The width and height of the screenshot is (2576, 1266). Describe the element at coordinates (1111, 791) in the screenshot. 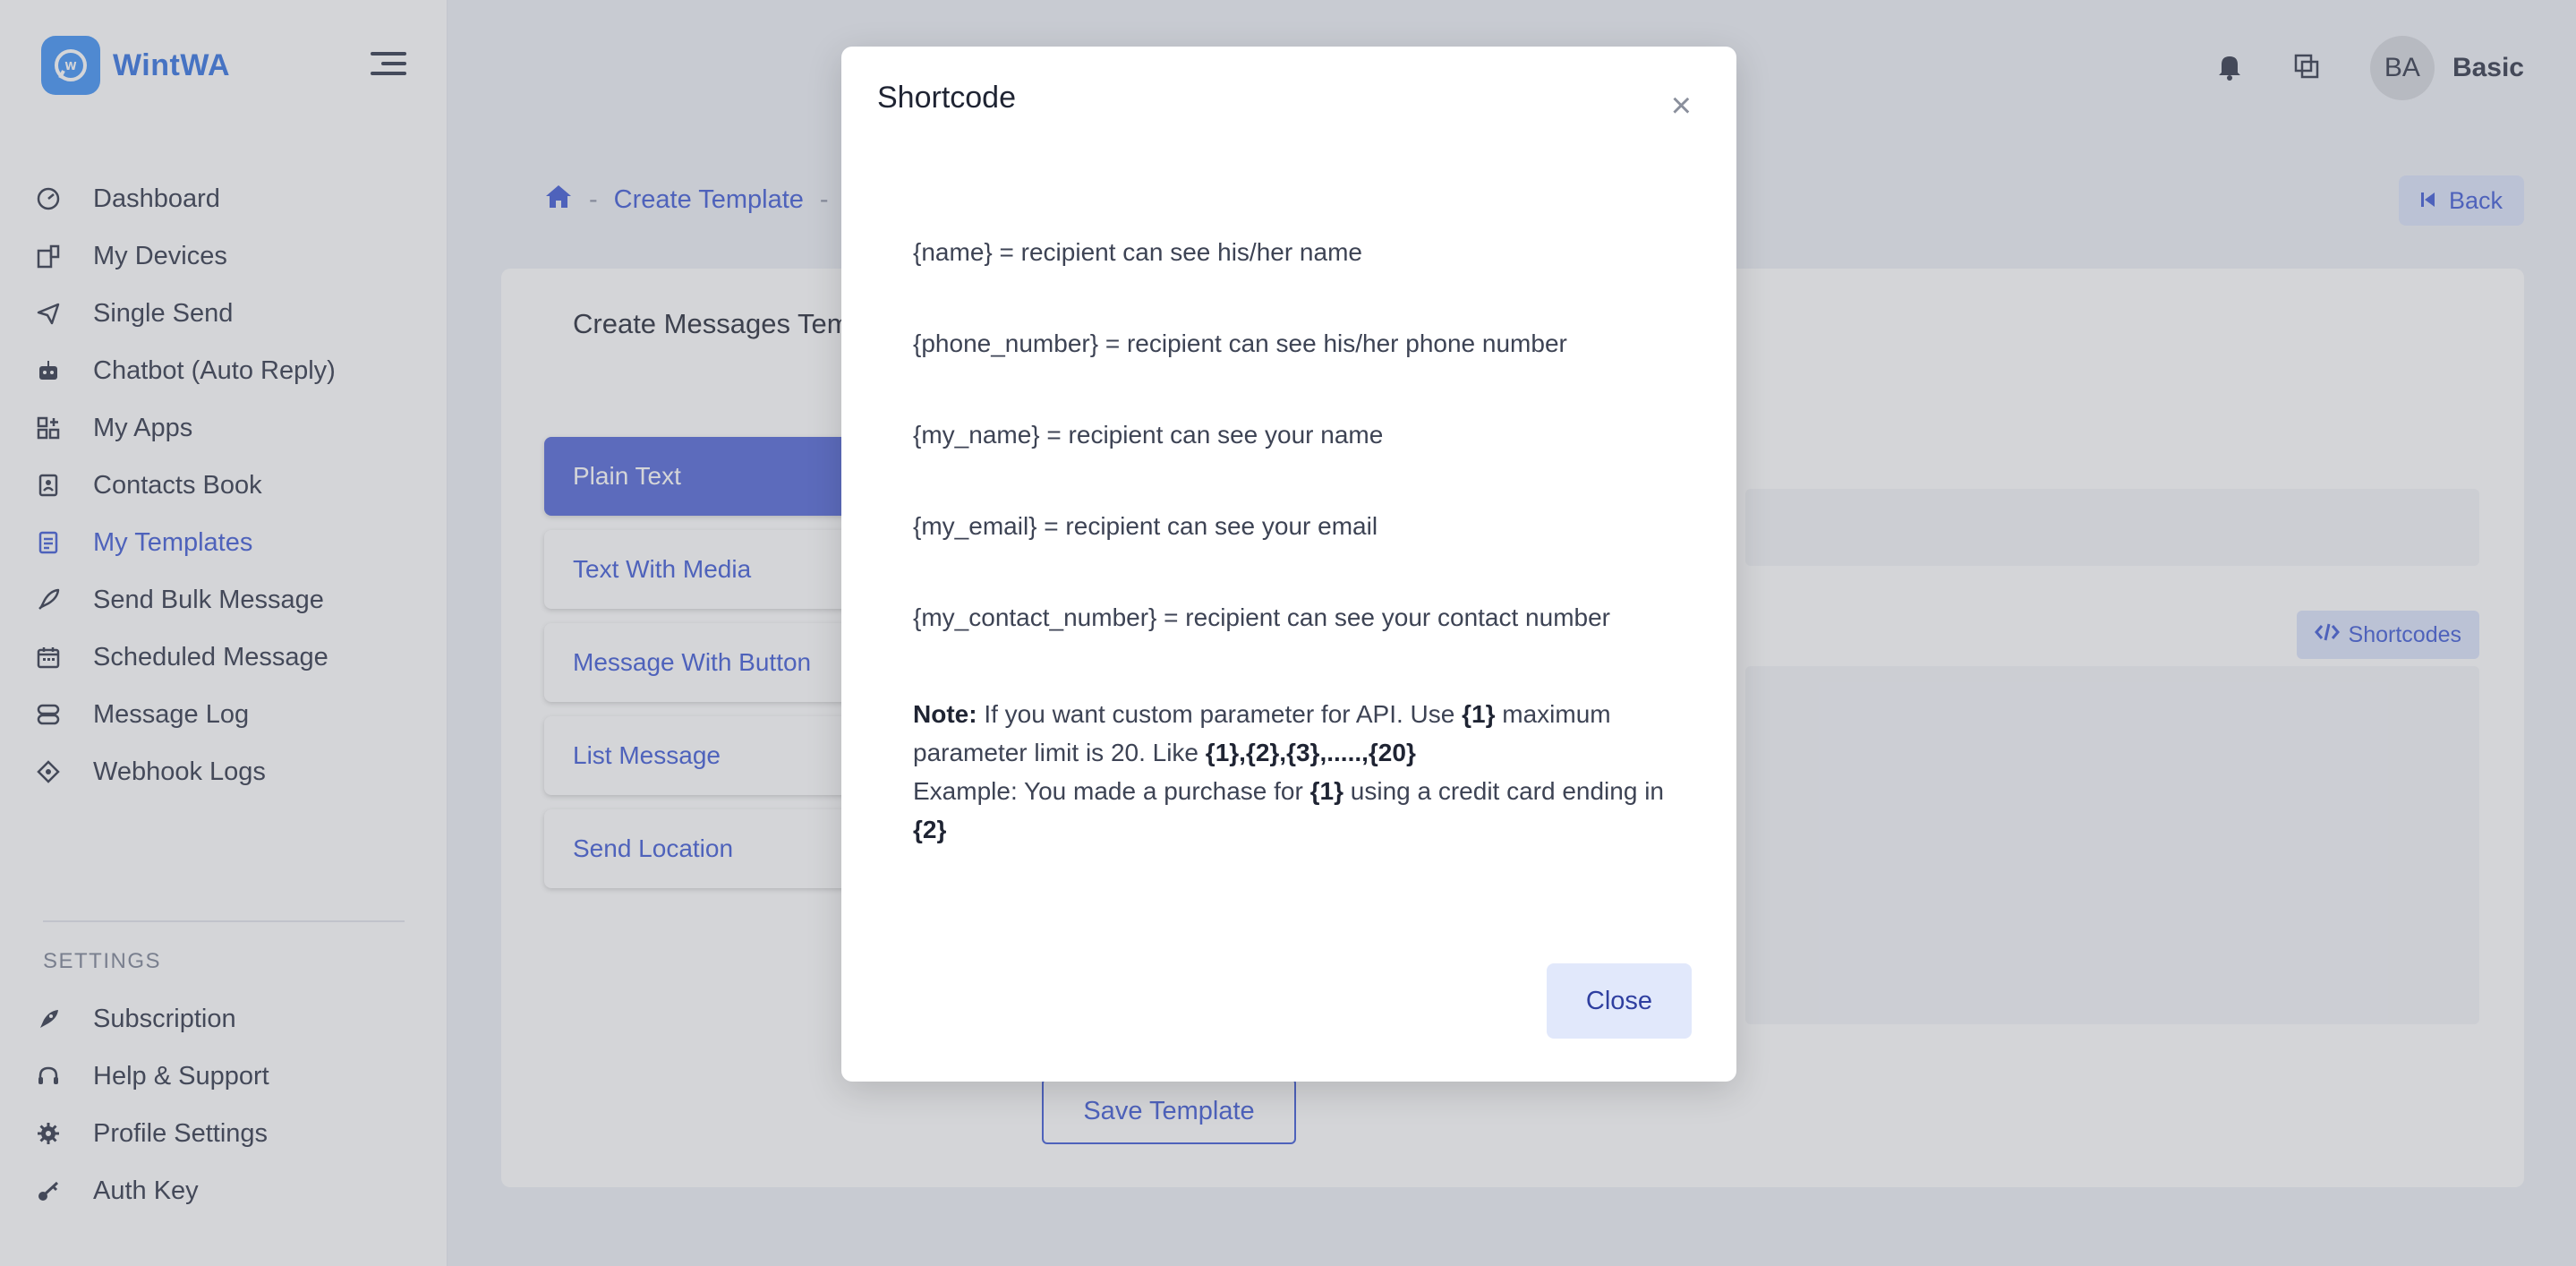

I see `example-prefix: Example: You made a purchase for` at that location.